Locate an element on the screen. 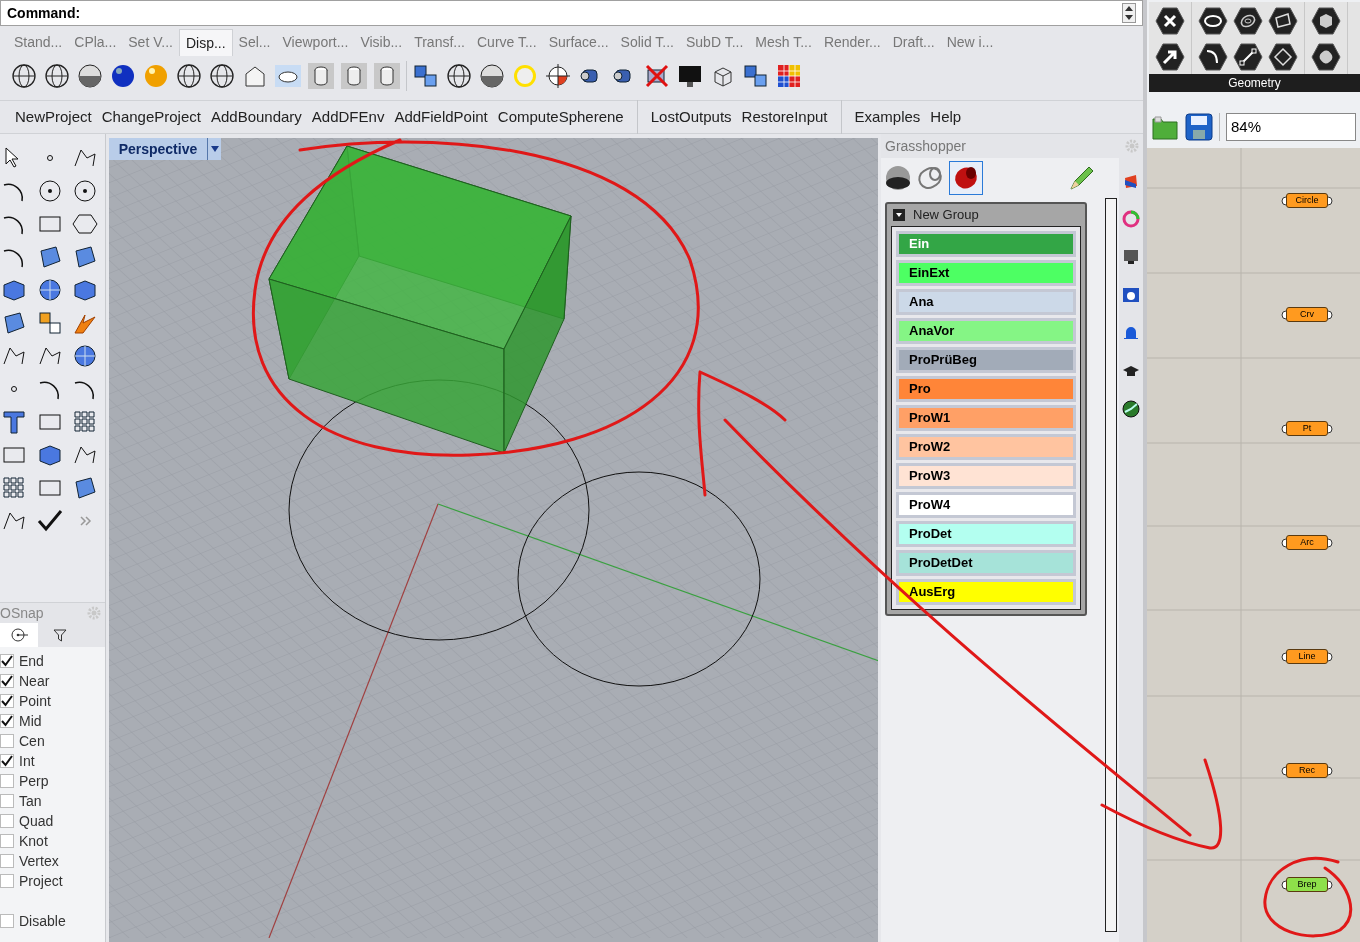 The height and width of the screenshot is (942, 1360). canvas-node: Pt is located at coordinates (1307, 428).